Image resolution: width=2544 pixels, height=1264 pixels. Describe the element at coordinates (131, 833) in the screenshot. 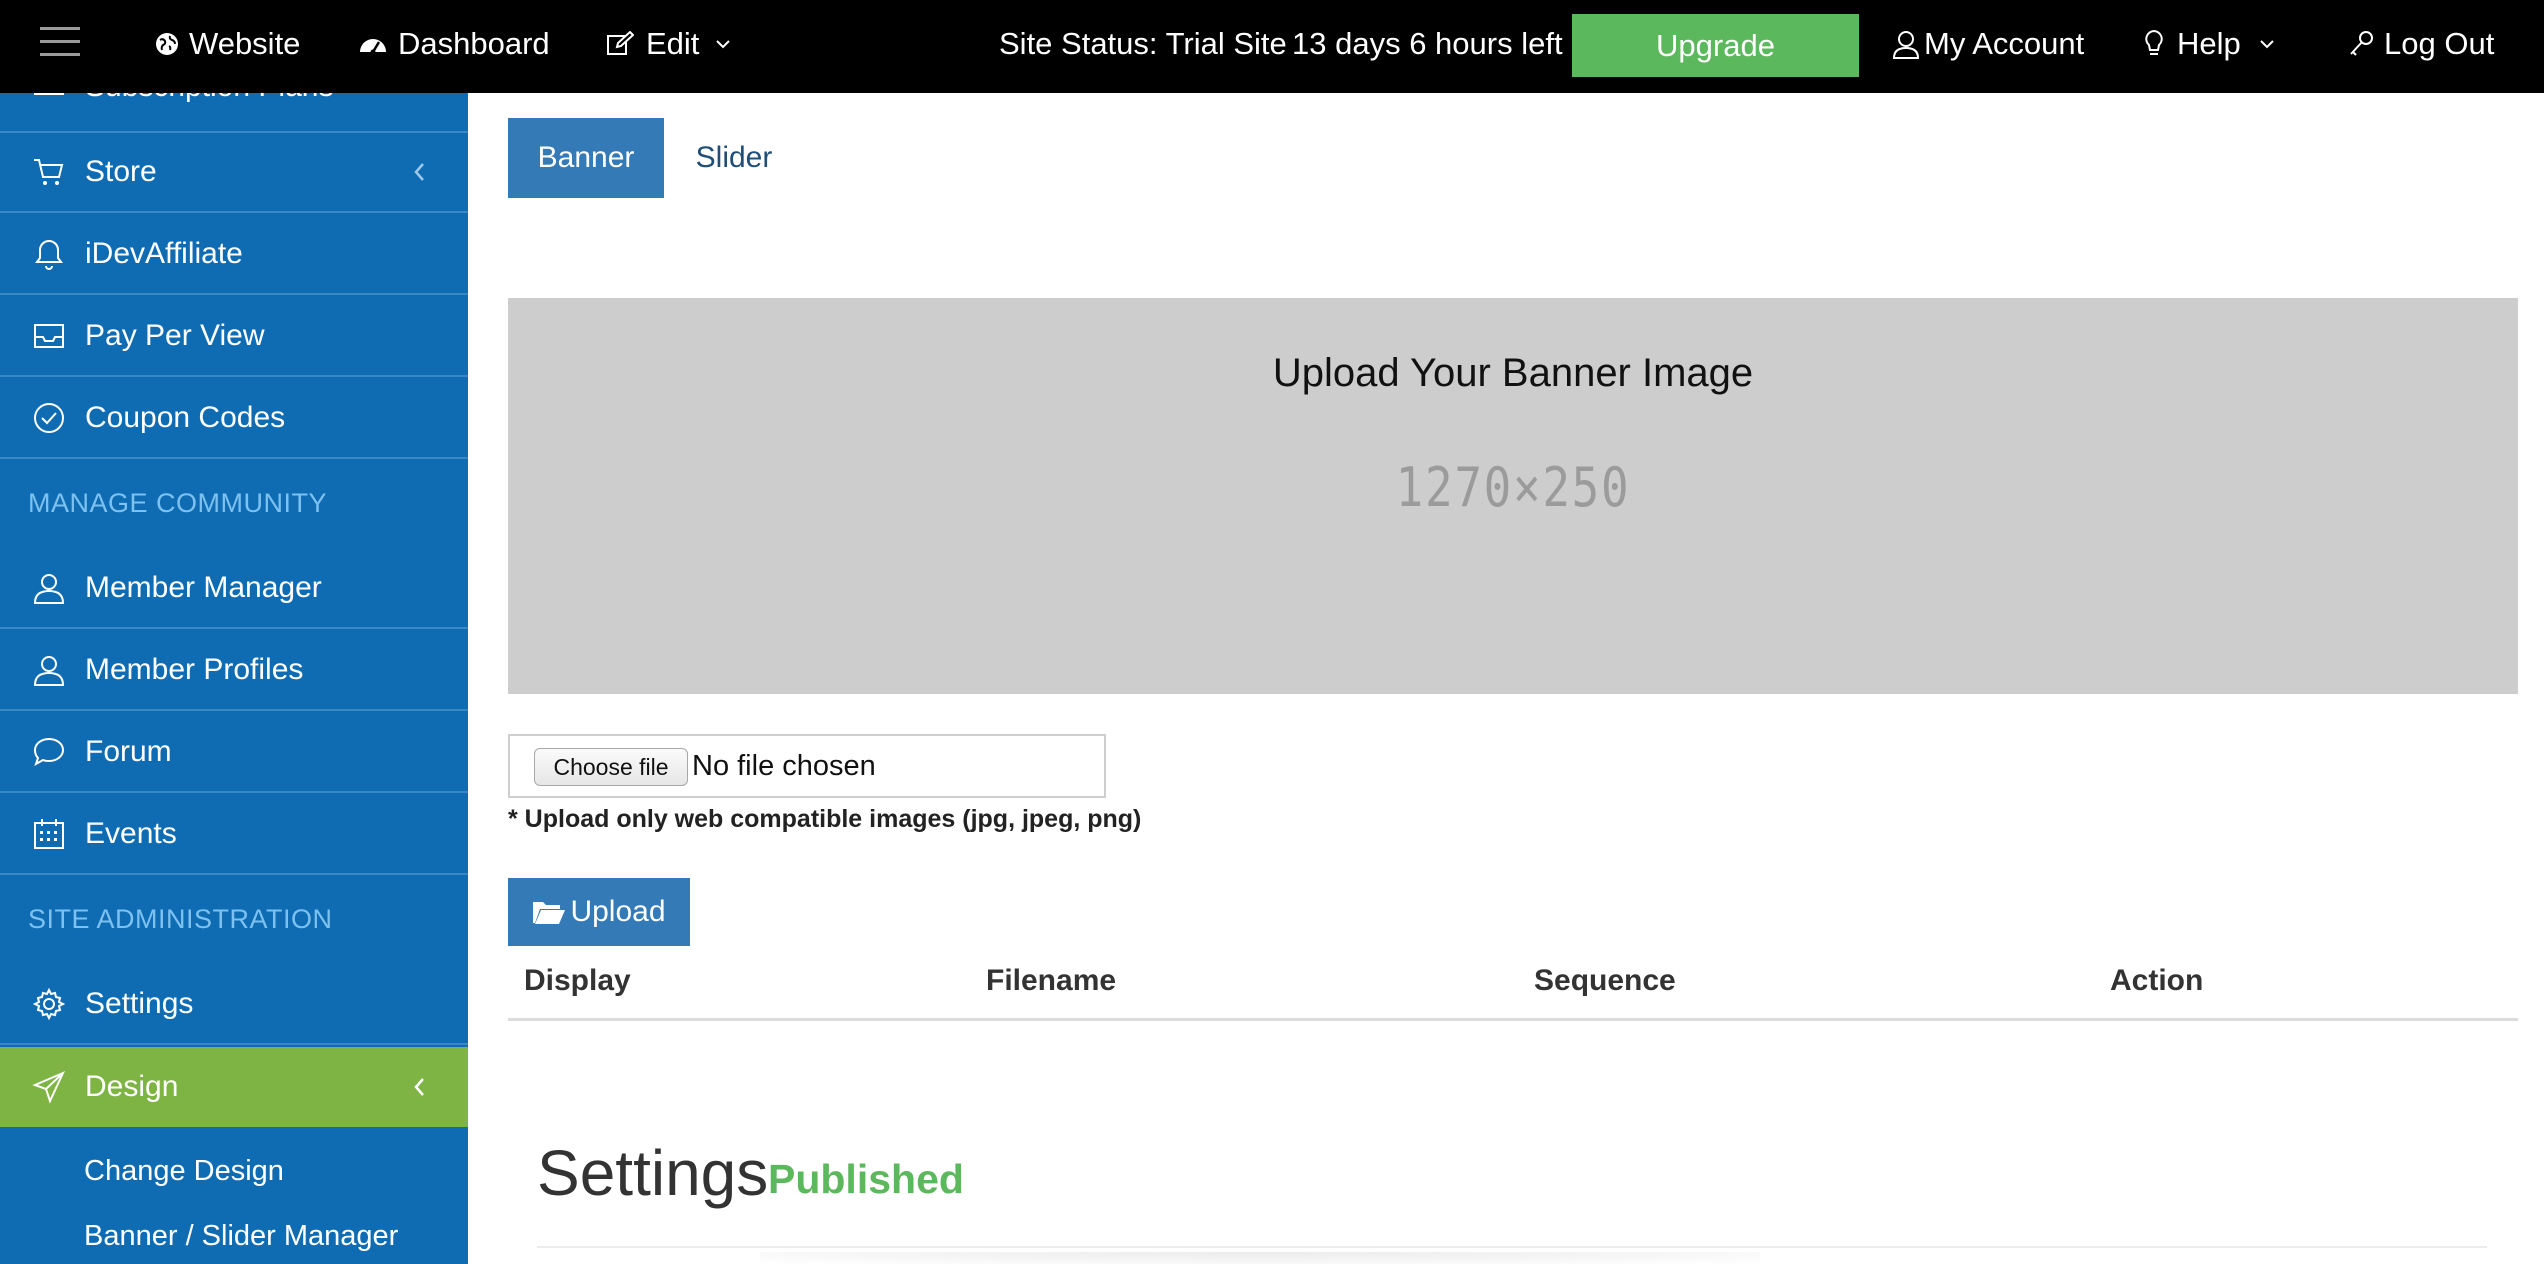

I see `sidebar-item-label: Events` at that location.